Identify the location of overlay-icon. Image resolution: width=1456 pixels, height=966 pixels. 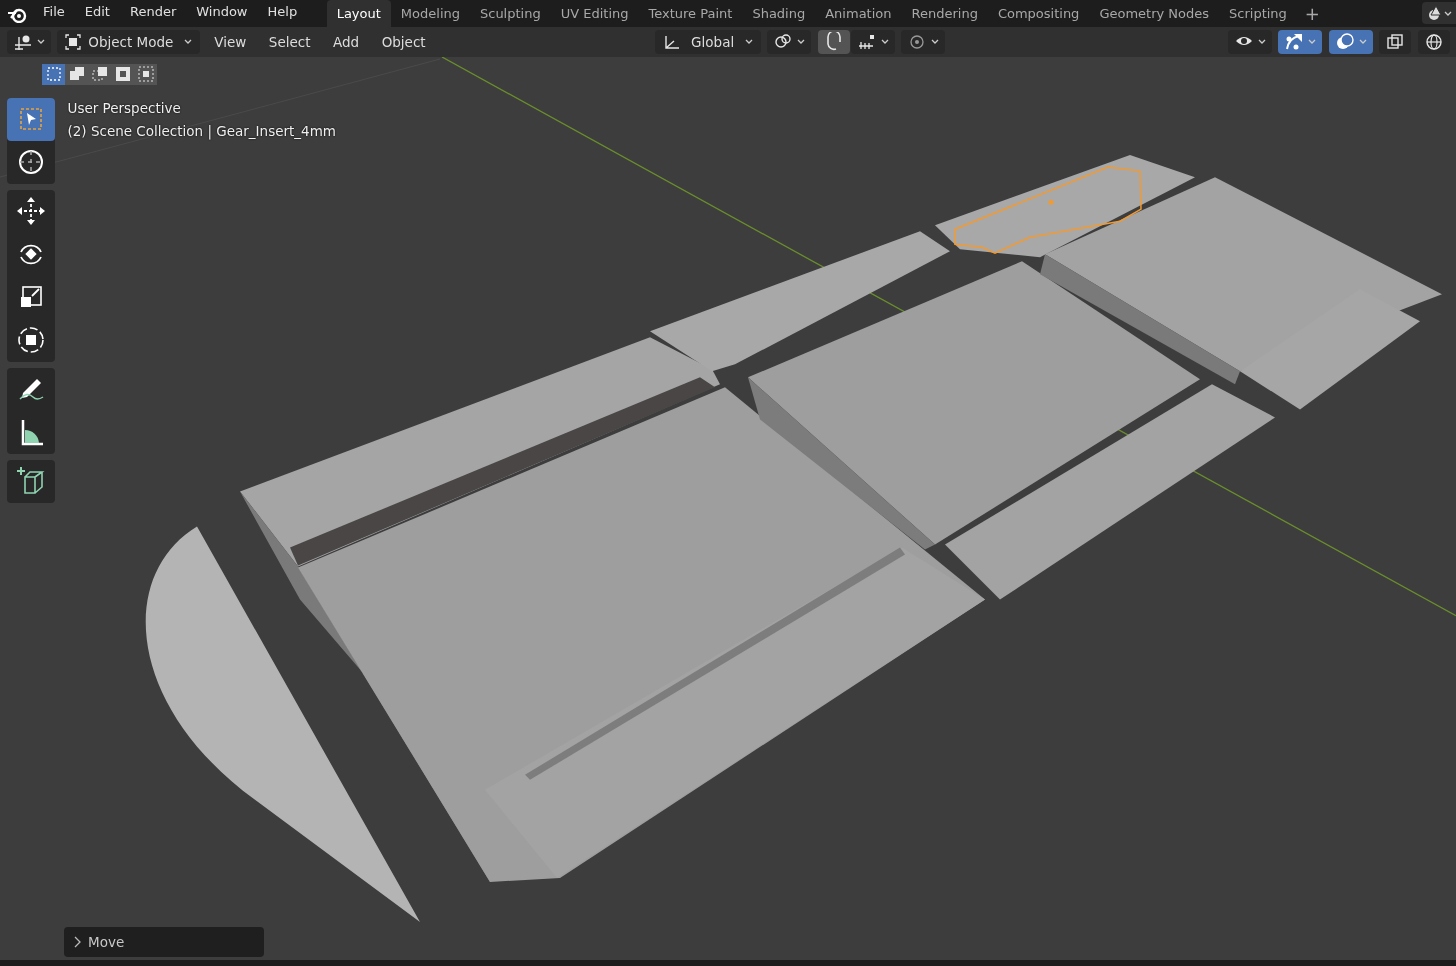
(1344, 42).